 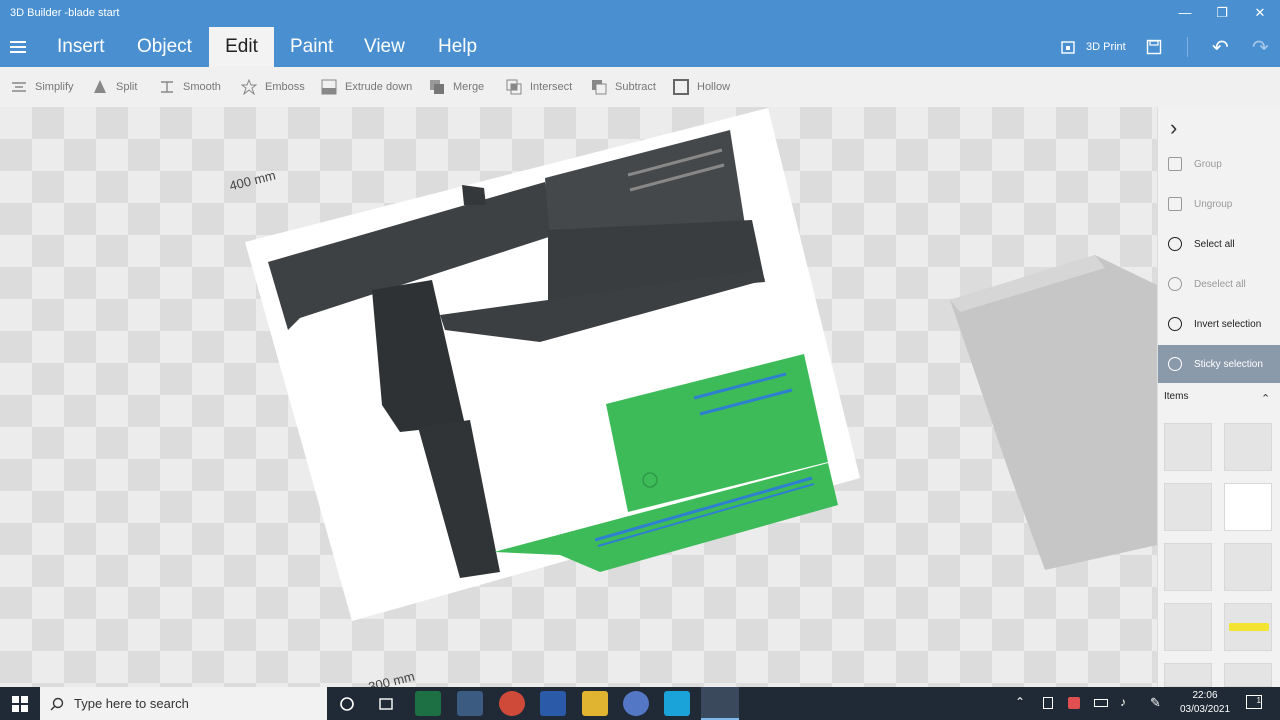 I want to click on select-all-button: Select all, so click(x=1219, y=244).